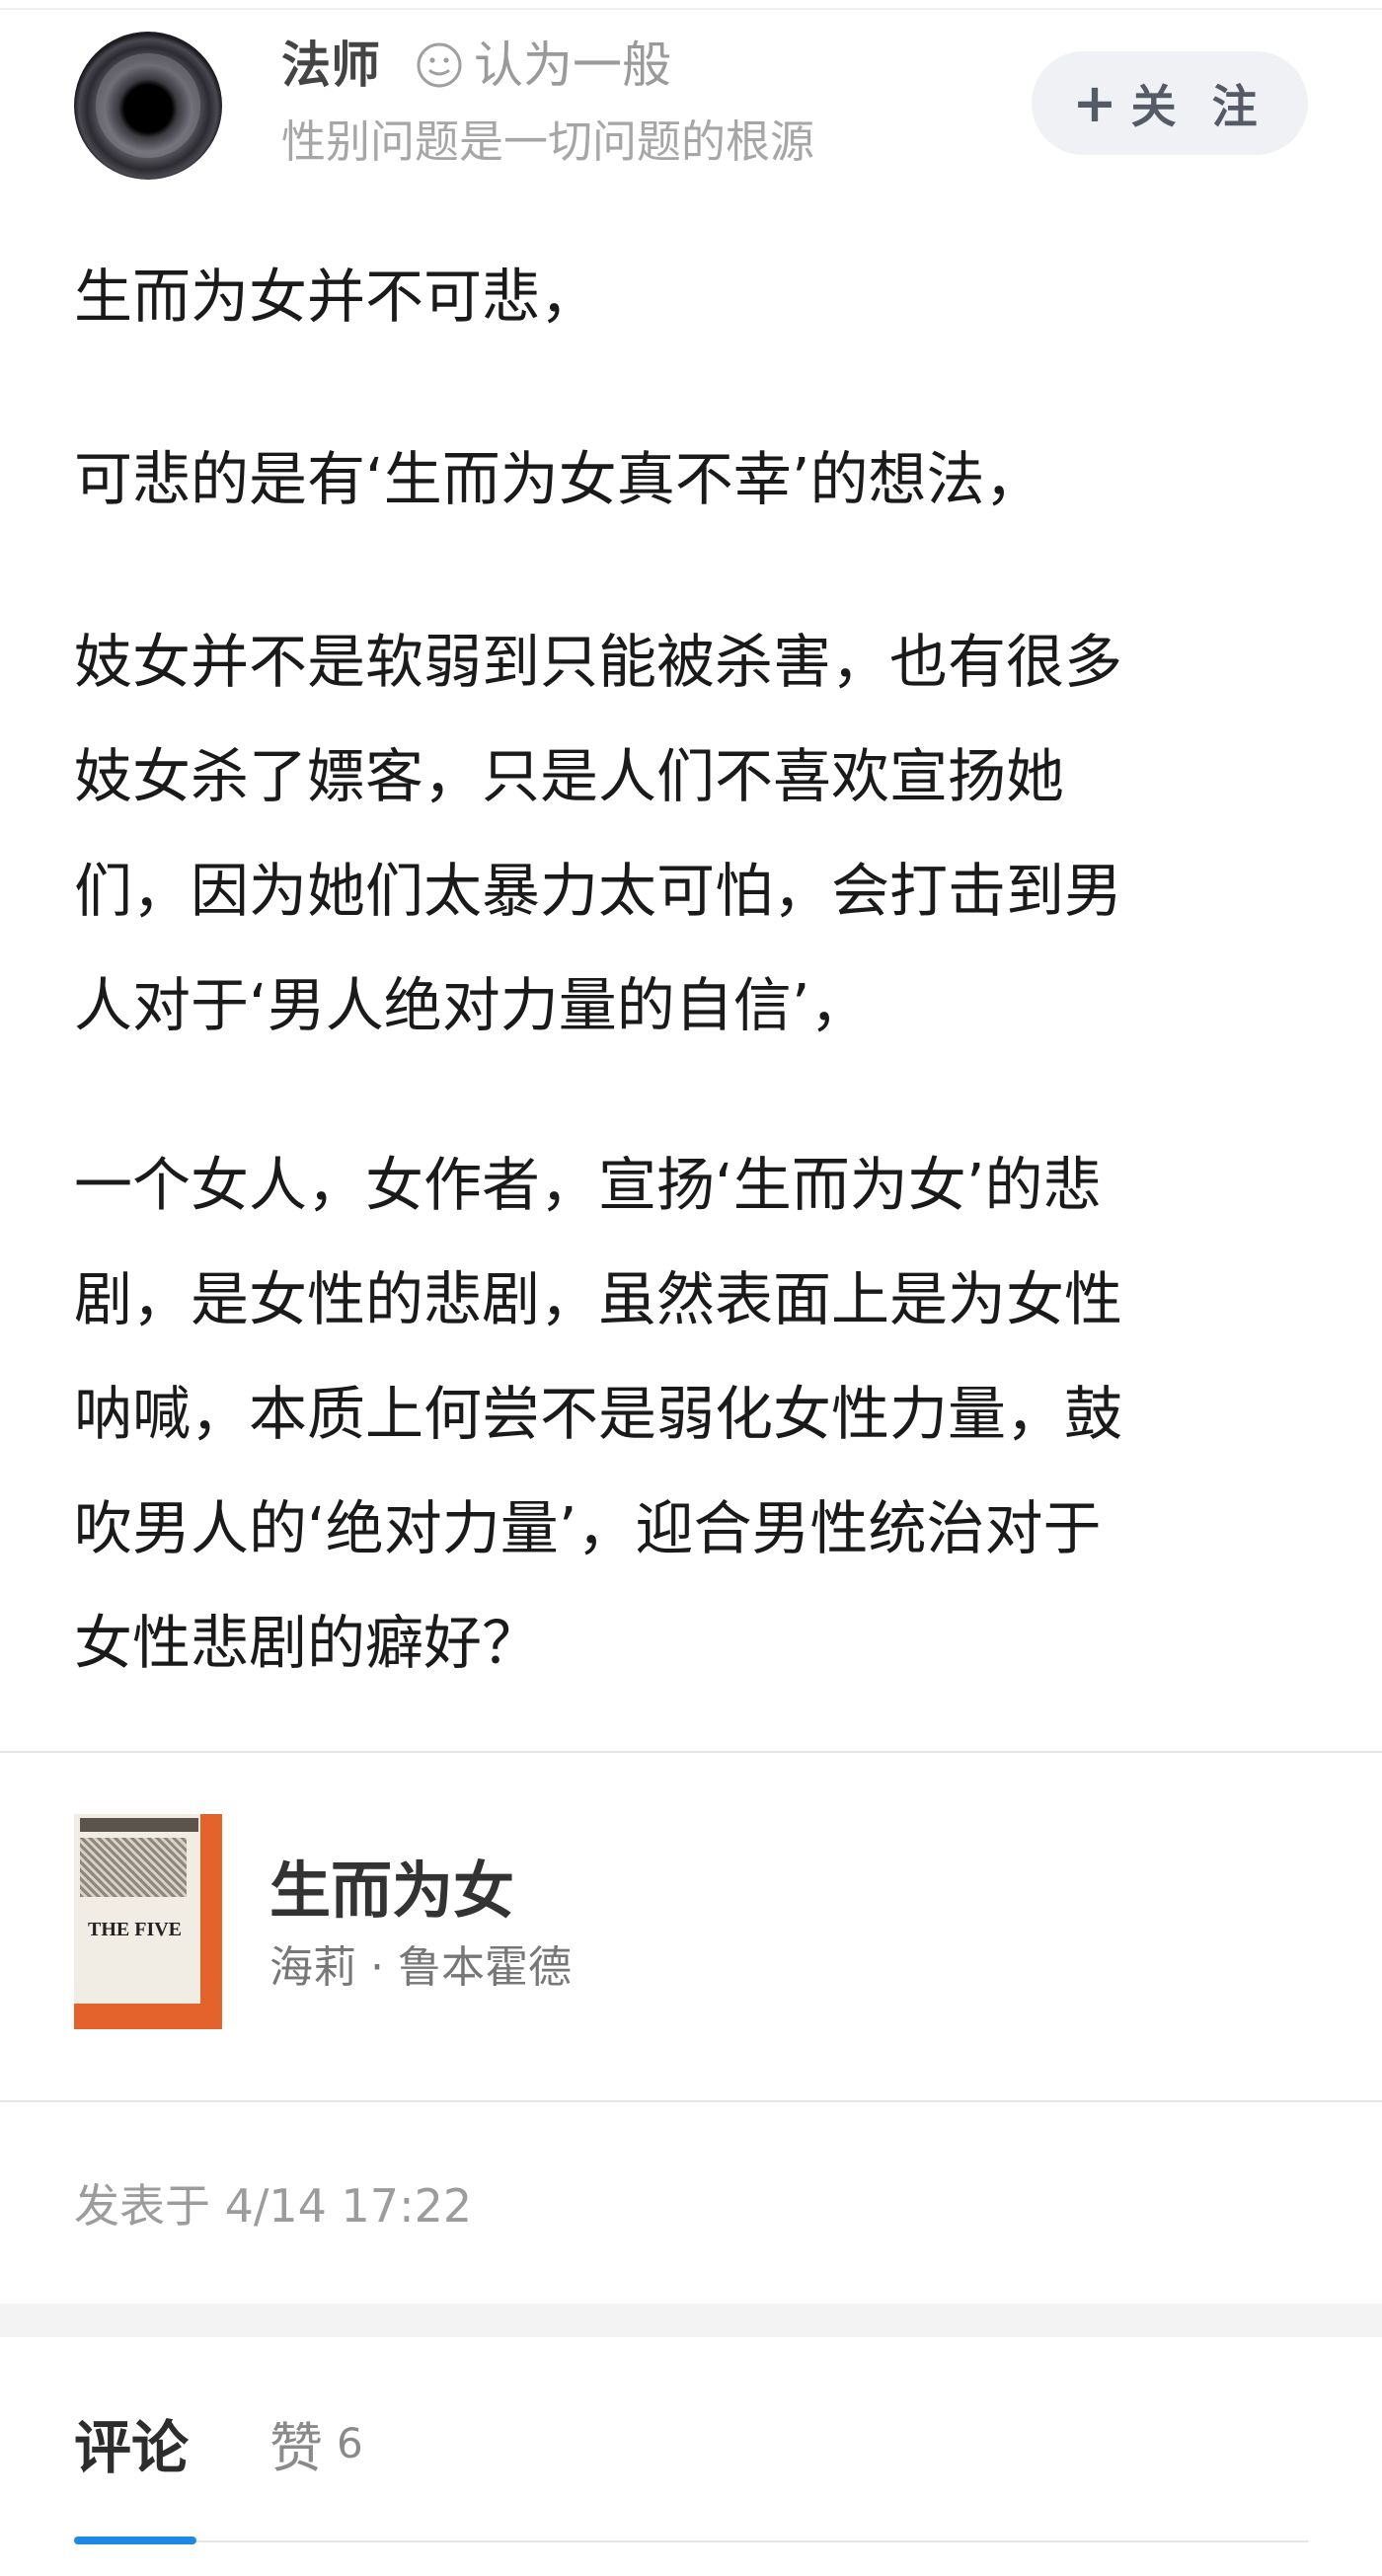 This screenshot has height=2576, width=1382. What do you see at coordinates (133, 1867) in the screenshot?
I see `cover-illustration` at bounding box center [133, 1867].